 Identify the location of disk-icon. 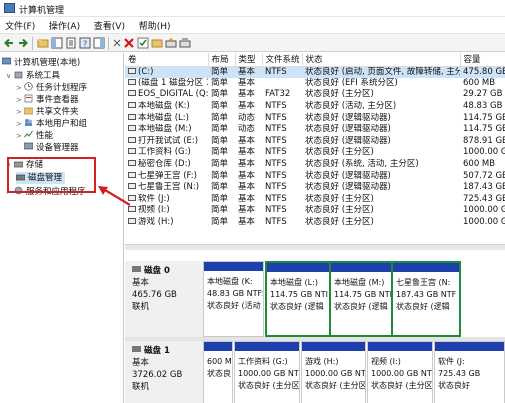
(136, 269).